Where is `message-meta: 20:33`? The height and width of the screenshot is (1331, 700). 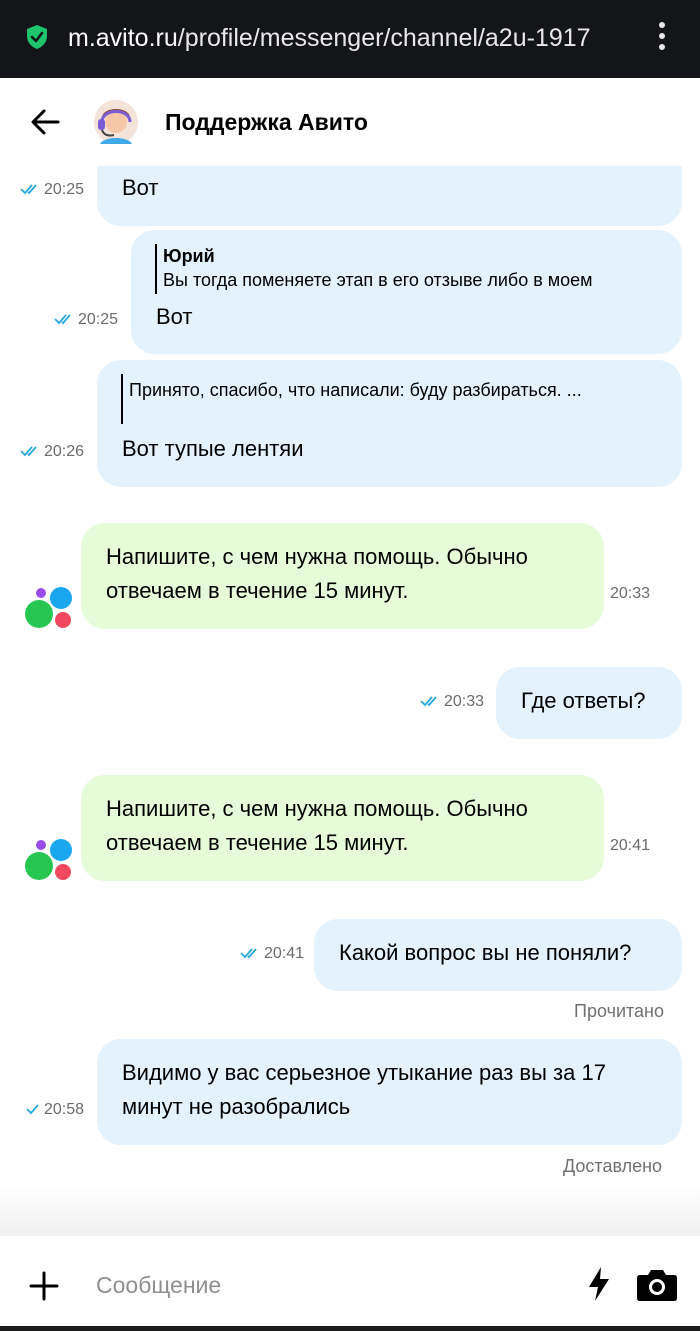
message-meta: 20:33 is located at coordinates (452, 702).